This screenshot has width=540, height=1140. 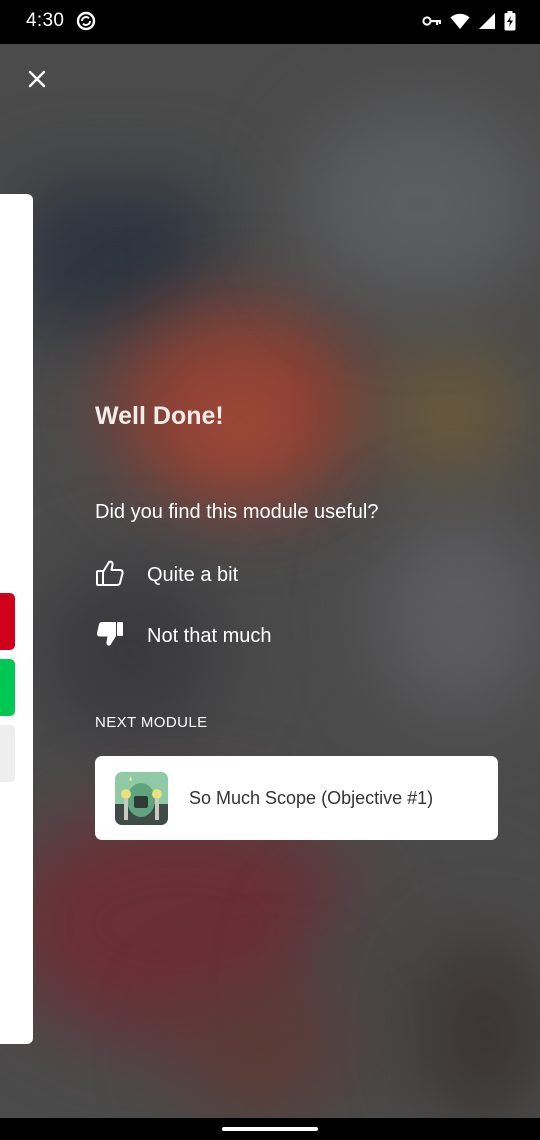 I want to click on thumbs-up-icon, so click(x=110, y=575).